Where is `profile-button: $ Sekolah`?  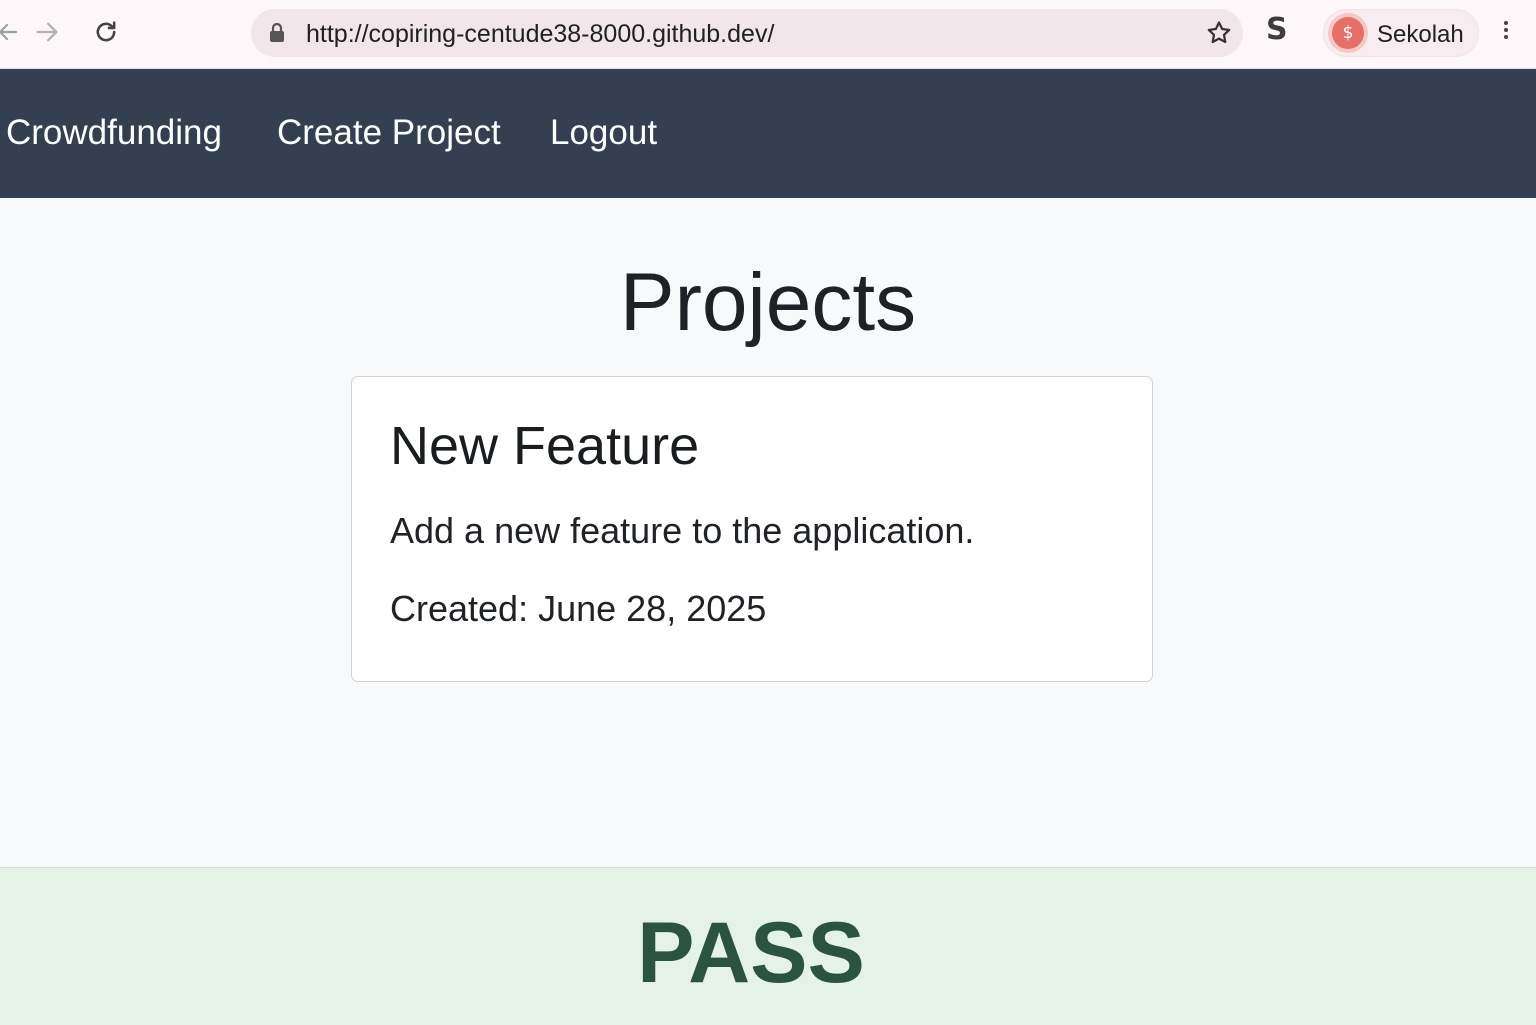
profile-button: $ Sekolah is located at coordinates (1401, 33).